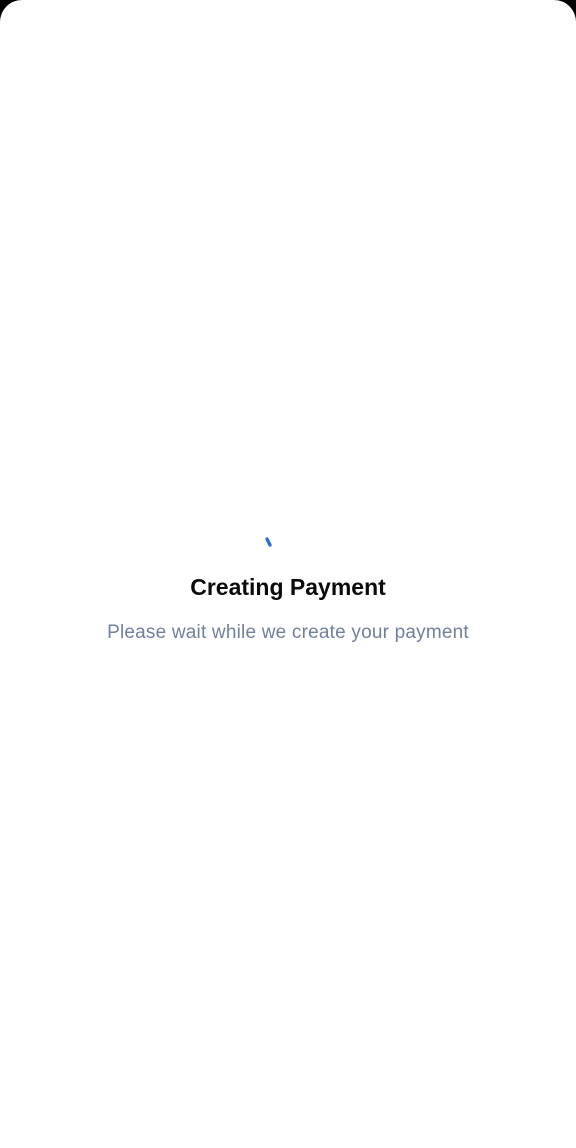  Describe the element at coordinates (288, 587) in the screenshot. I see `status-title: Creating Payment` at that location.